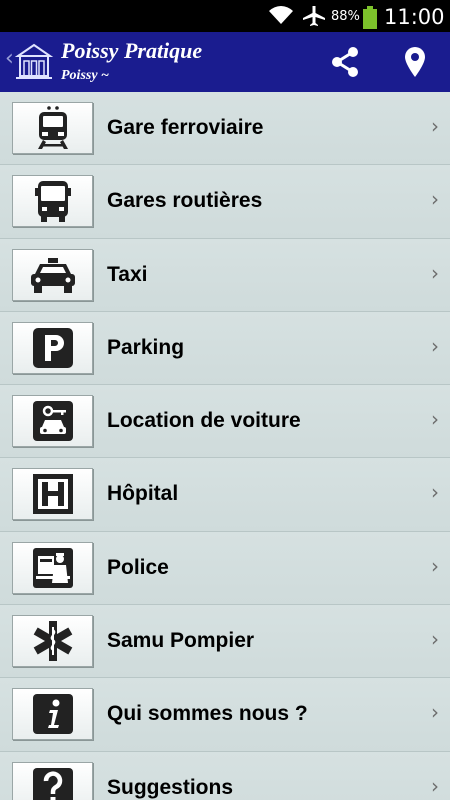 The width and height of the screenshot is (450, 800). What do you see at coordinates (146, 347) in the screenshot?
I see `list-item-label: Parking` at bounding box center [146, 347].